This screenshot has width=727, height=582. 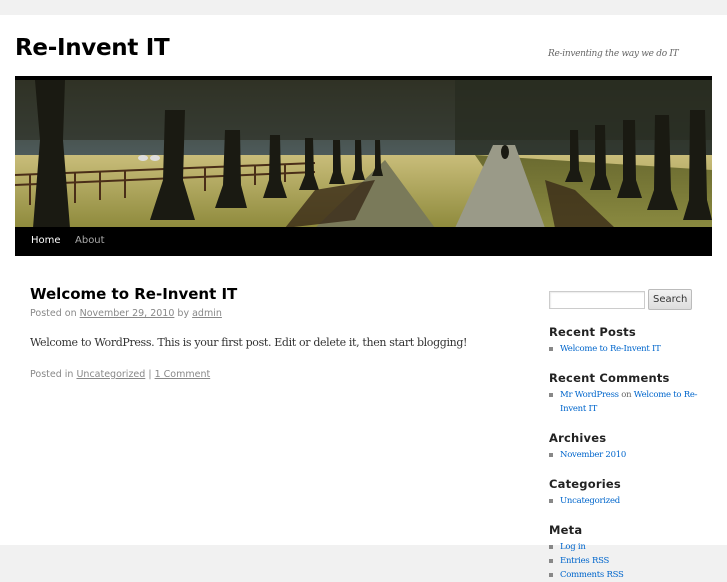 What do you see at coordinates (110, 374) in the screenshot?
I see `post-category-link: Uncategorized` at bounding box center [110, 374].